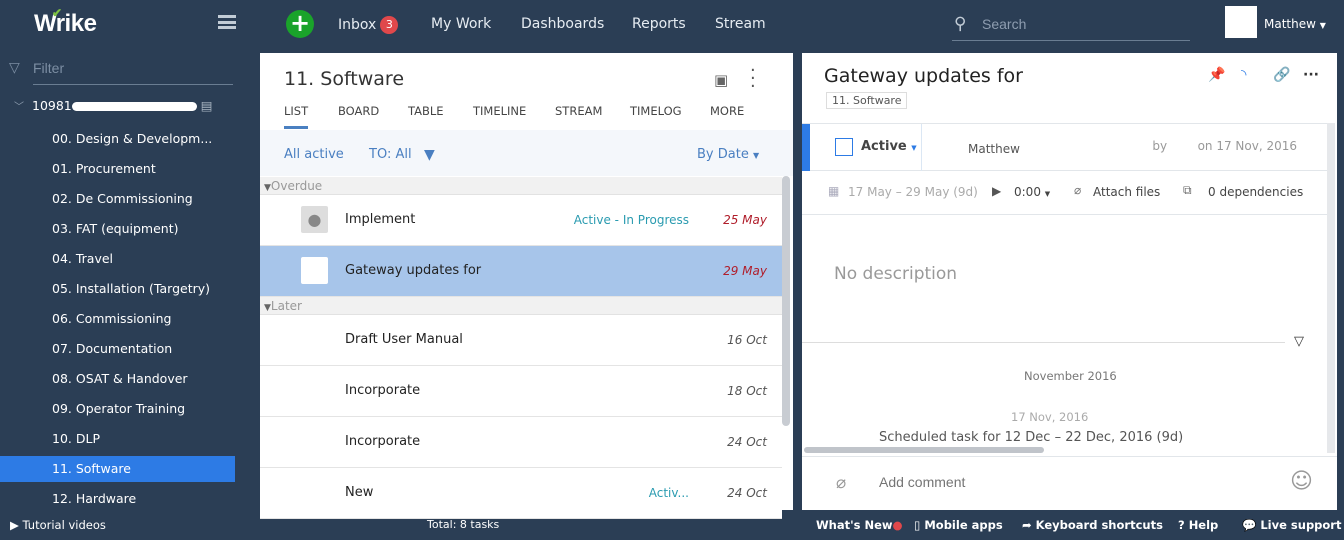 This screenshot has width=1344, height=540. Describe the element at coordinates (521, 186) in the screenshot. I see `group-header: ▼Overdue` at that location.